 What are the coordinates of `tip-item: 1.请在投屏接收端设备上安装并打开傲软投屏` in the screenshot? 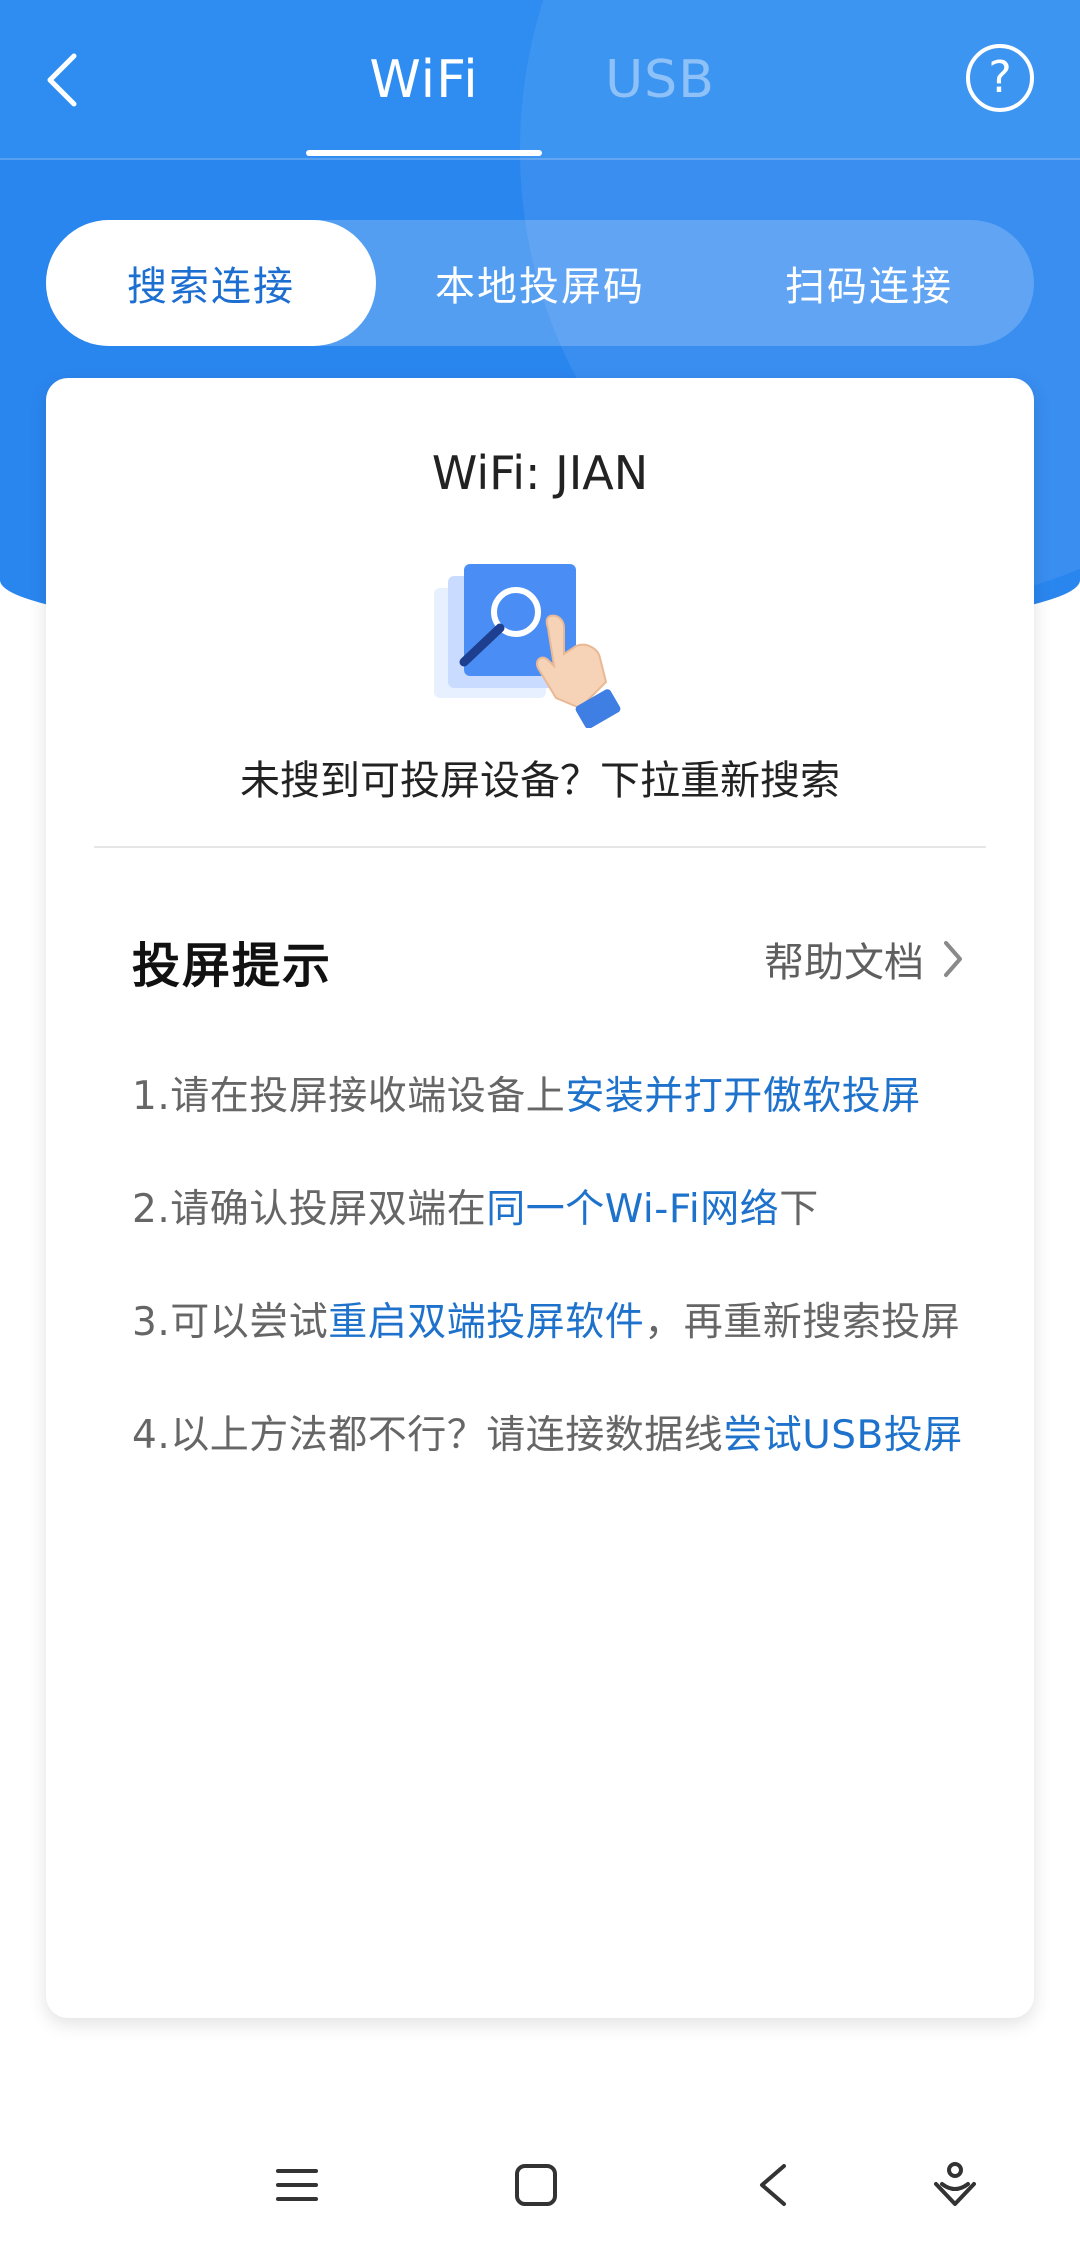 It's located at (552, 1096).